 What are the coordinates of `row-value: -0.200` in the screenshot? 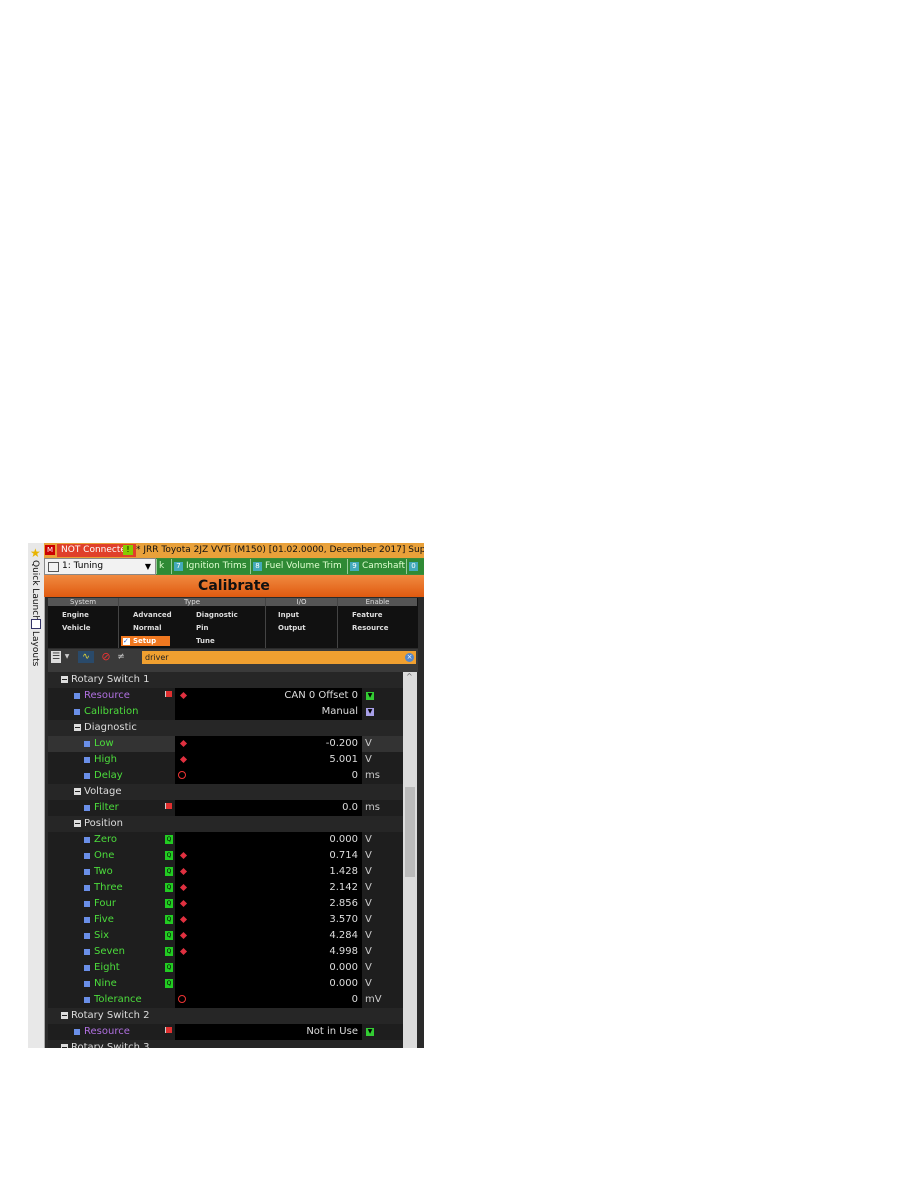 It's located at (341, 743).